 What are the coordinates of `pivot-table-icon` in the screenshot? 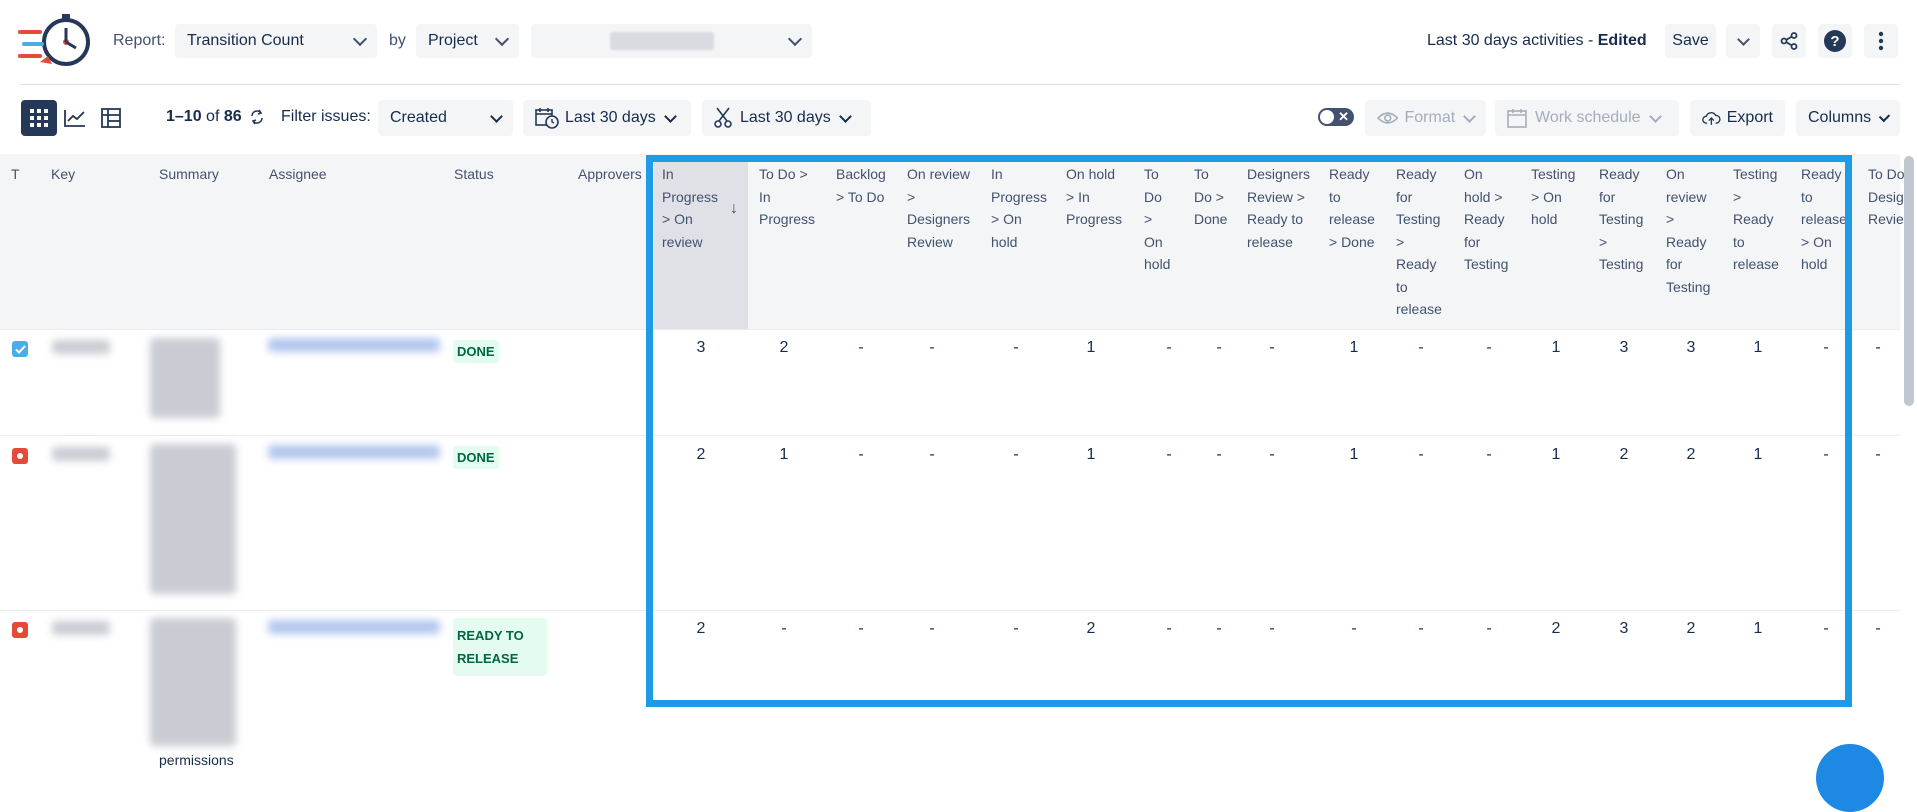 It's located at (111, 118).